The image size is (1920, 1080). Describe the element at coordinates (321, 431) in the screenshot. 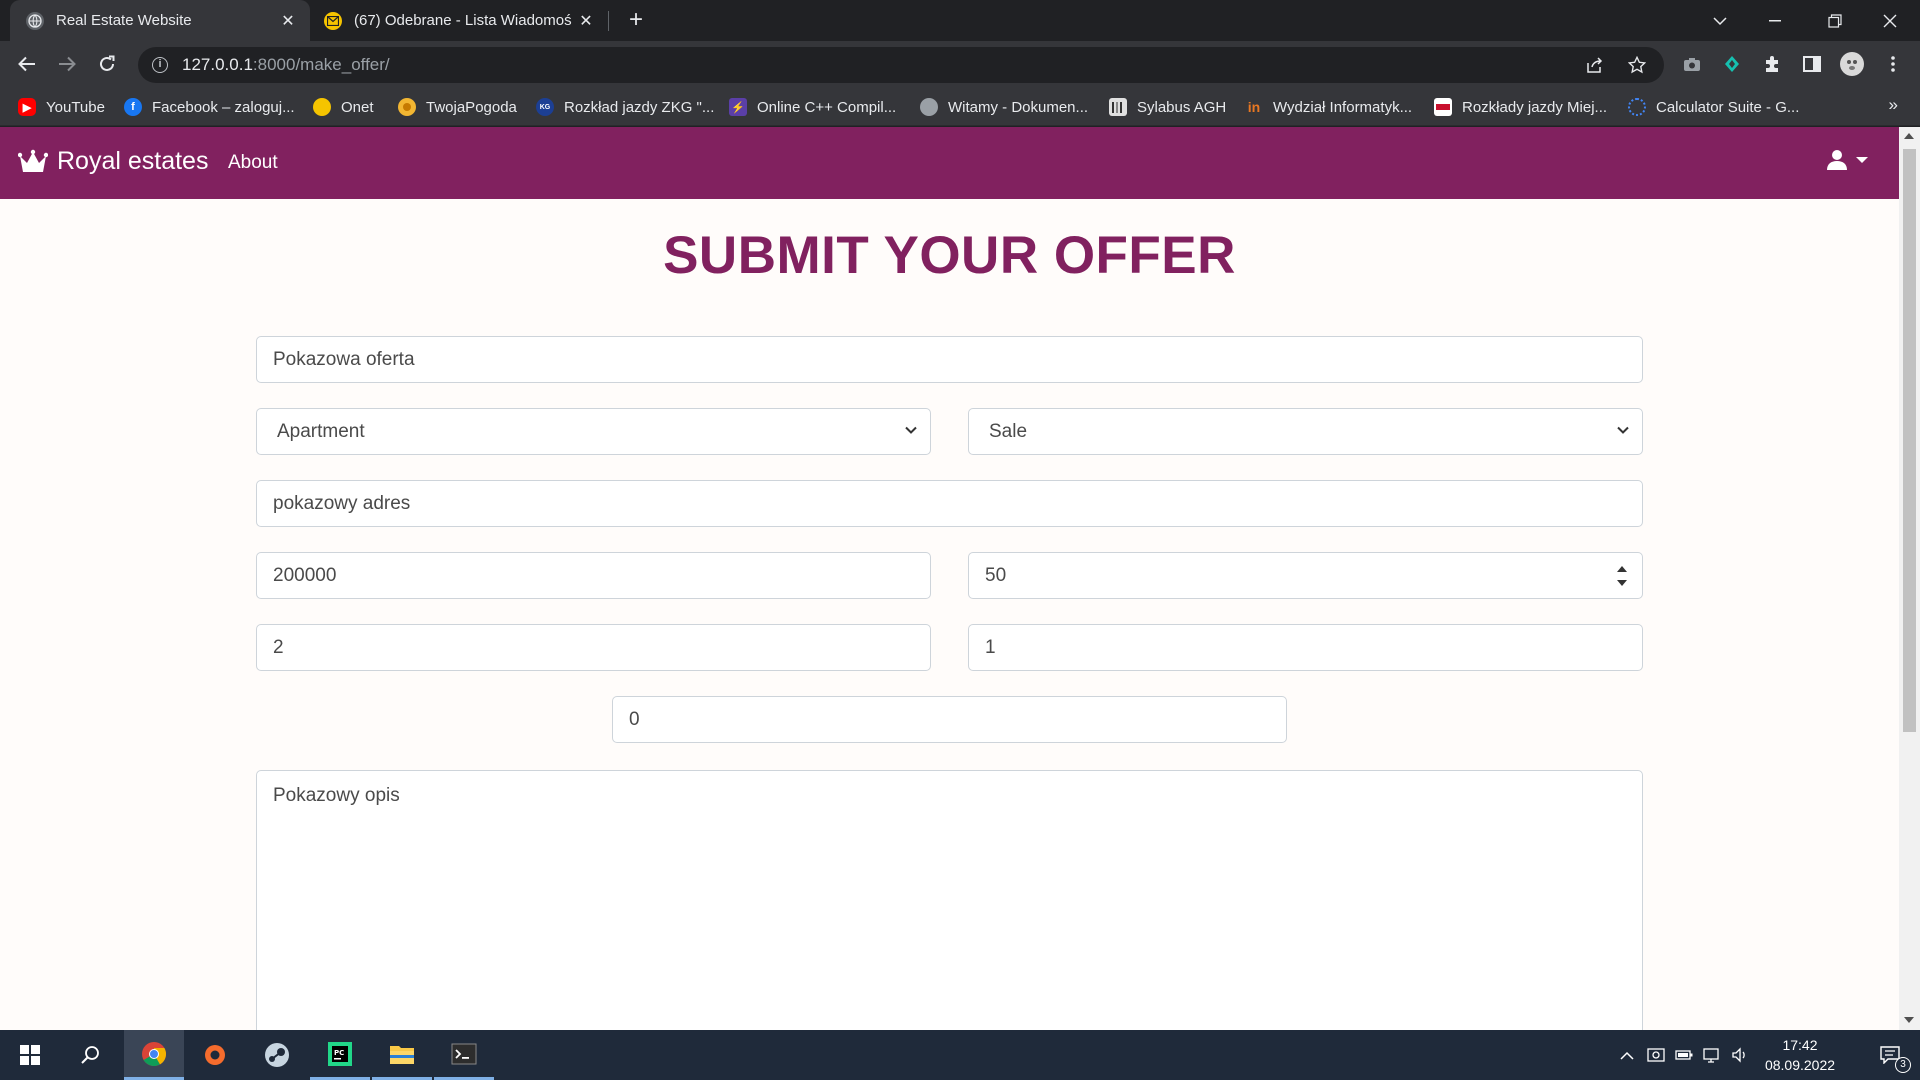

I see `select-value: Apartment` at that location.